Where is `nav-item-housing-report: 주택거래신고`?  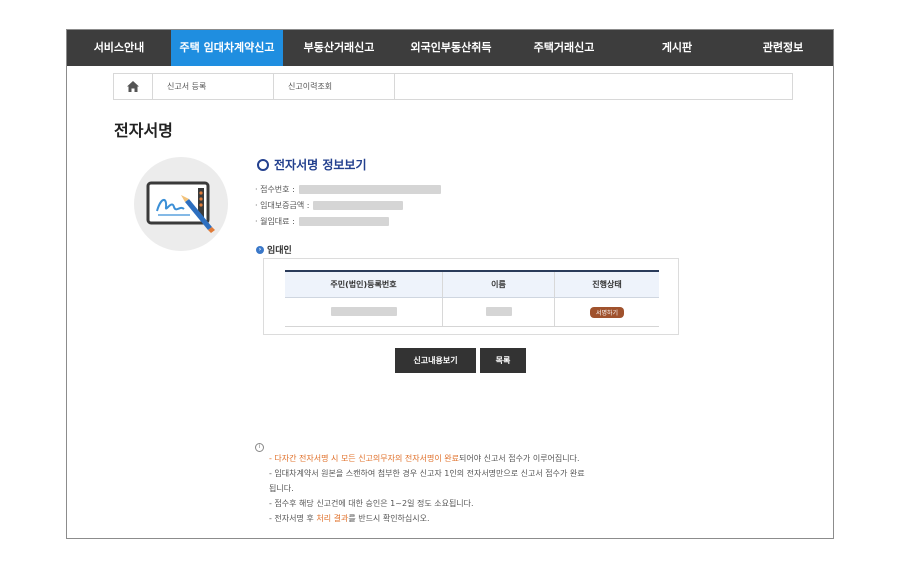
nav-item-housing-report: 주택거래신고 is located at coordinates (564, 48).